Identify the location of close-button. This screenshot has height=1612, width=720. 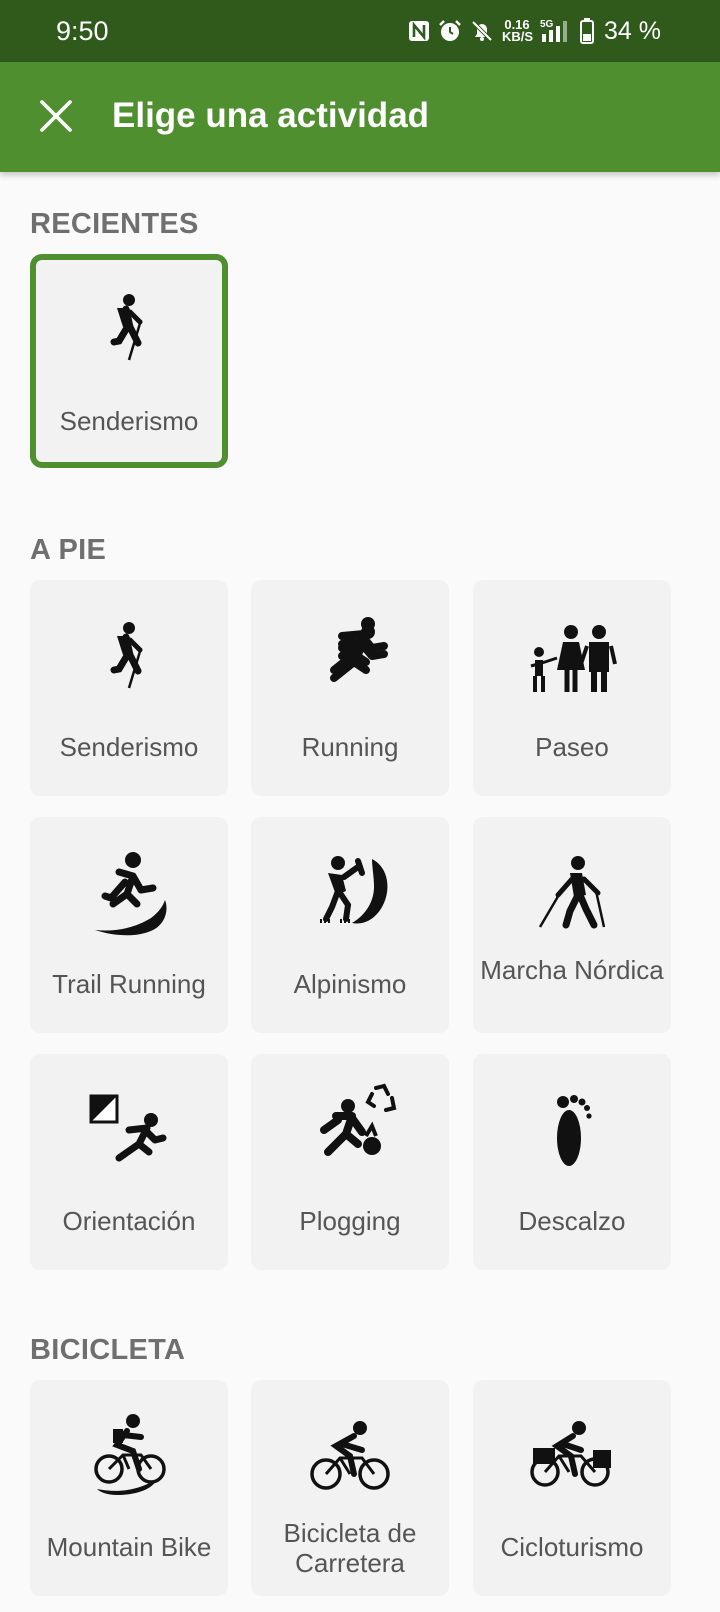
(56, 116).